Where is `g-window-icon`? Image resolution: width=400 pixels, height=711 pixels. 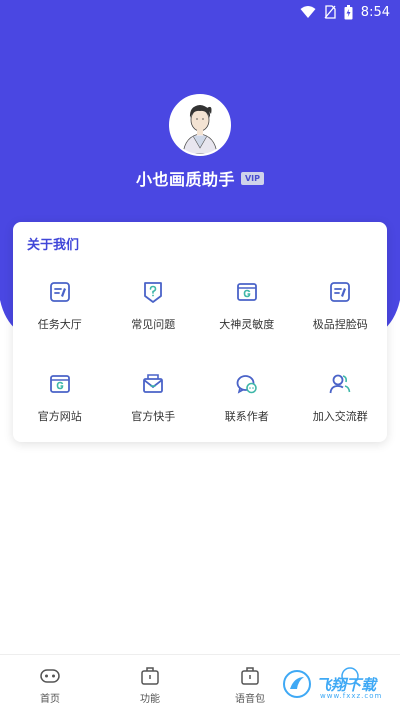
g-window-icon is located at coordinates (246, 292).